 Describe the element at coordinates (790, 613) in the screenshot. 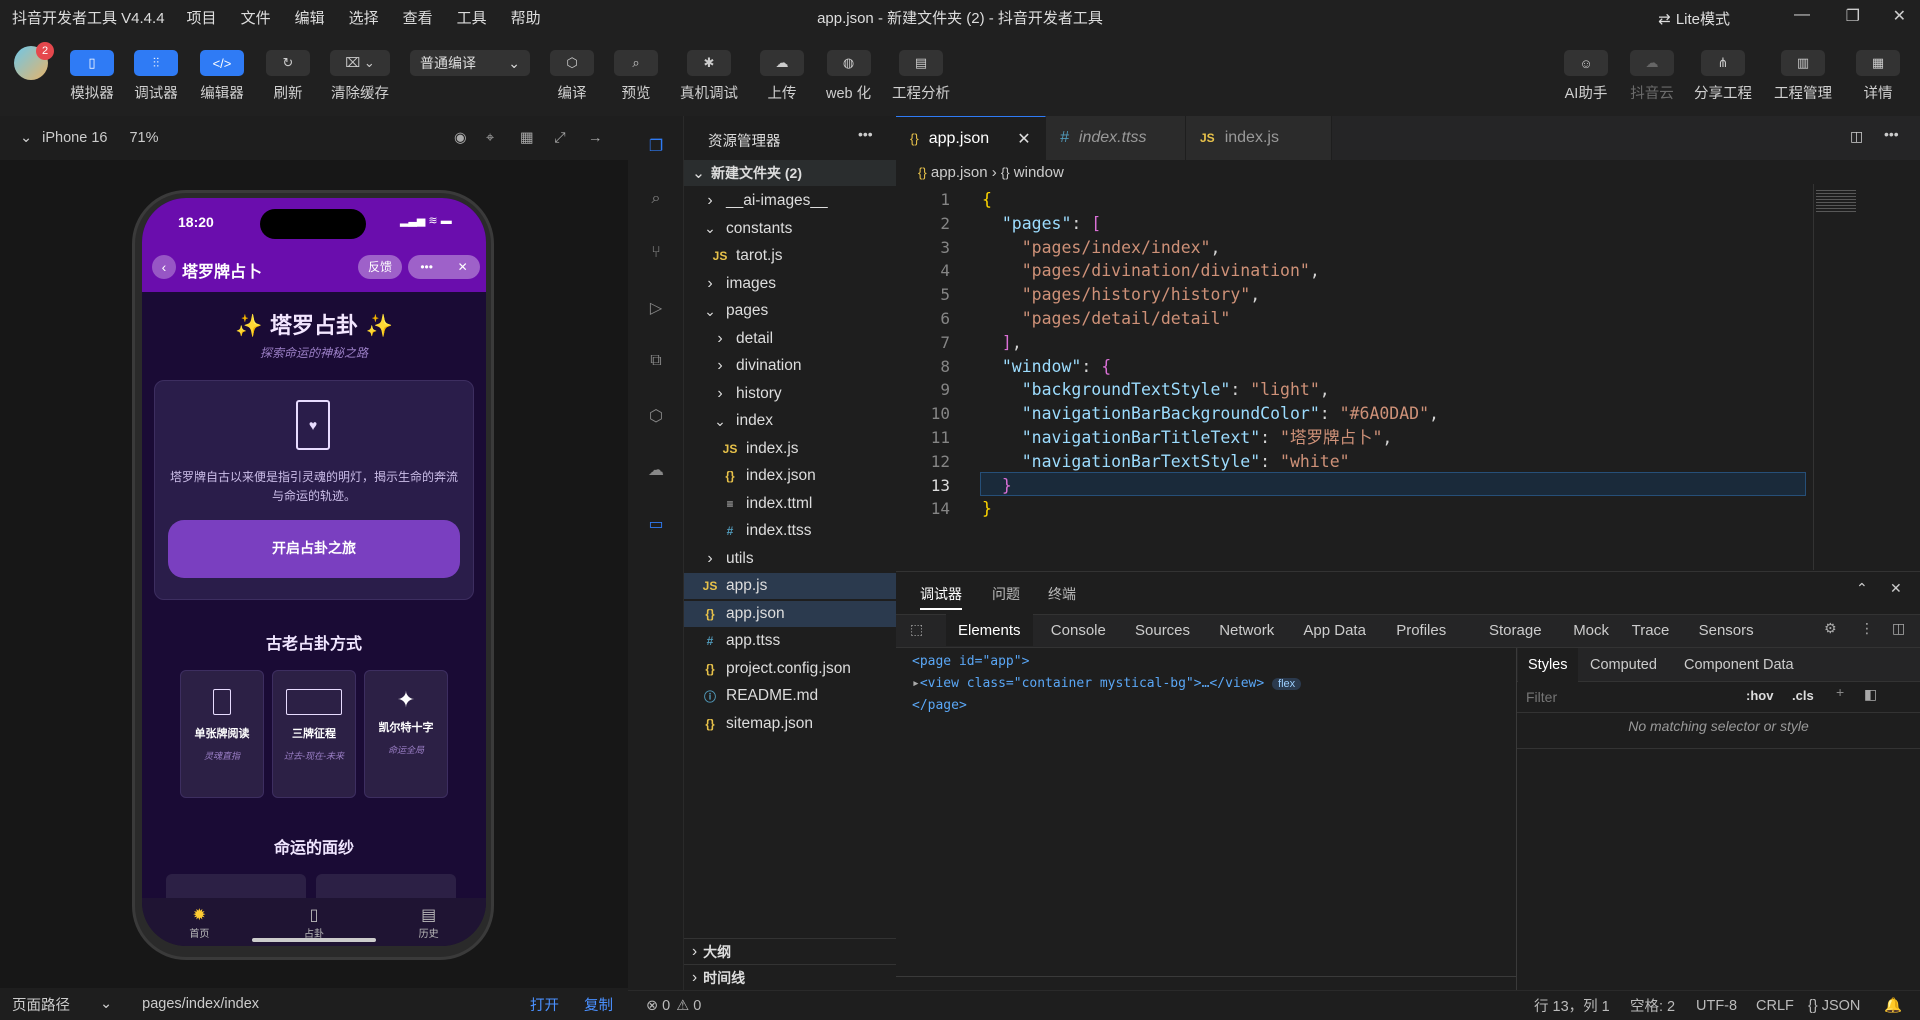

I see `tree-item: {} app.json` at that location.